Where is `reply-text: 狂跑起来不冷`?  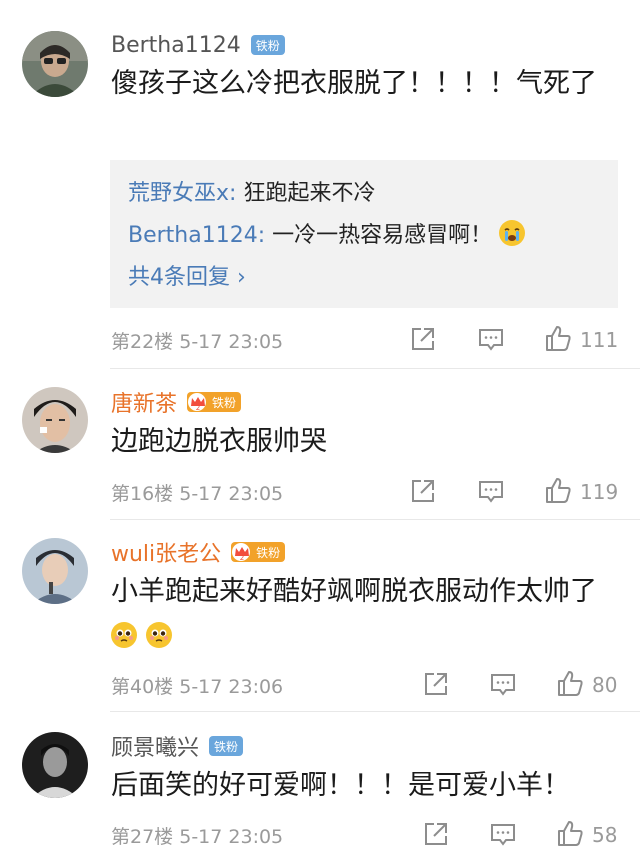
reply-text: 狂跑起来不冷 is located at coordinates (309, 193).